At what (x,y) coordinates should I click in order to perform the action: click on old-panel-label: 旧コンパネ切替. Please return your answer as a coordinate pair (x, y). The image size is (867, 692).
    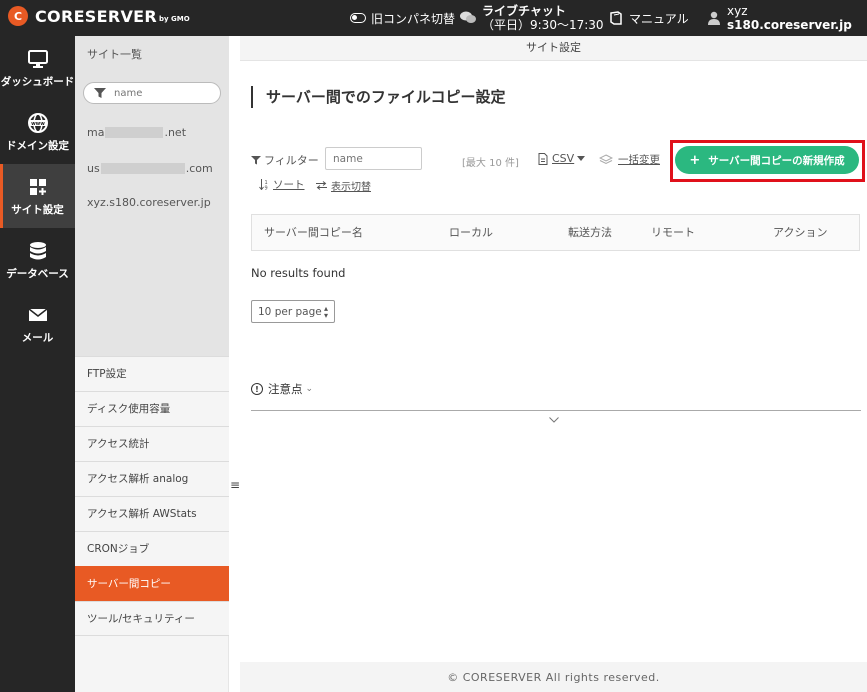
    Looking at the image, I should click on (413, 18).